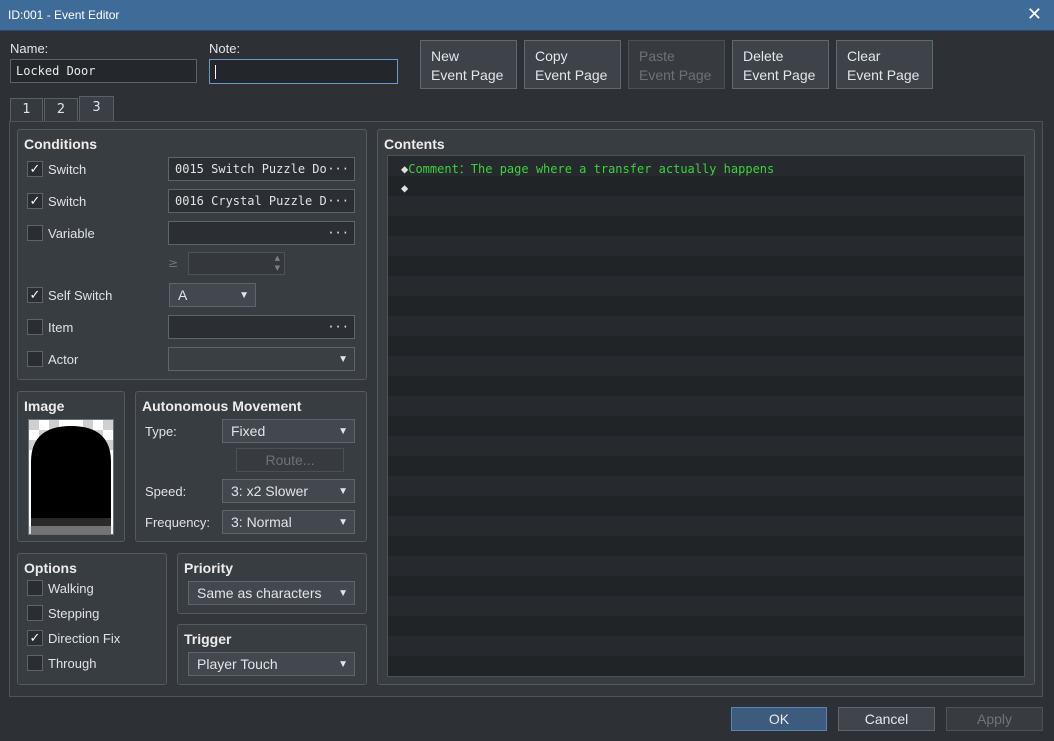 The image size is (1054, 741). Describe the element at coordinates (468, 64) in the screenshot. I see `new-event-page-button: New Event Page` at that location.